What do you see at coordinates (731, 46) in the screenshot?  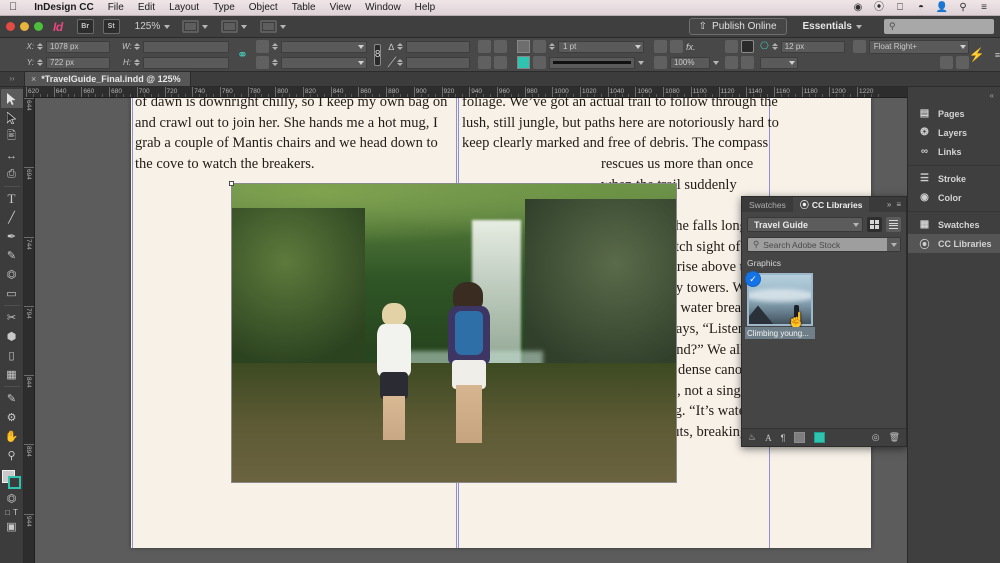 I see `text-frame-options-button` at bounding box center [731, 46].